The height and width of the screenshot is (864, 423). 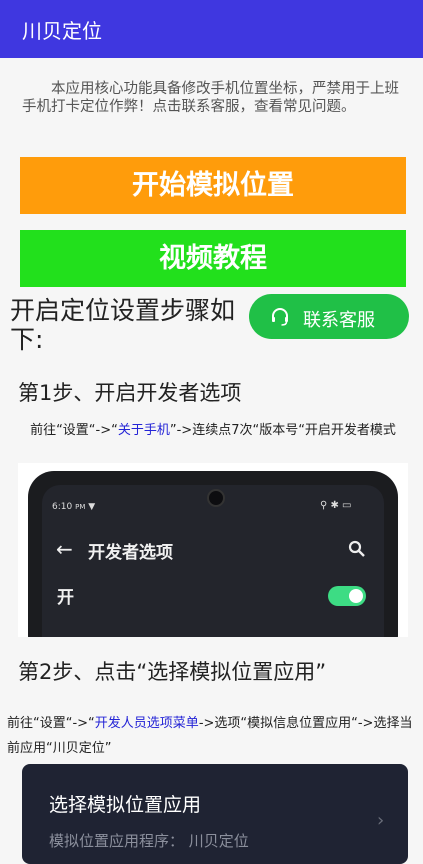 I want to click on developer-options-toggle, so click(x=347, y=596).